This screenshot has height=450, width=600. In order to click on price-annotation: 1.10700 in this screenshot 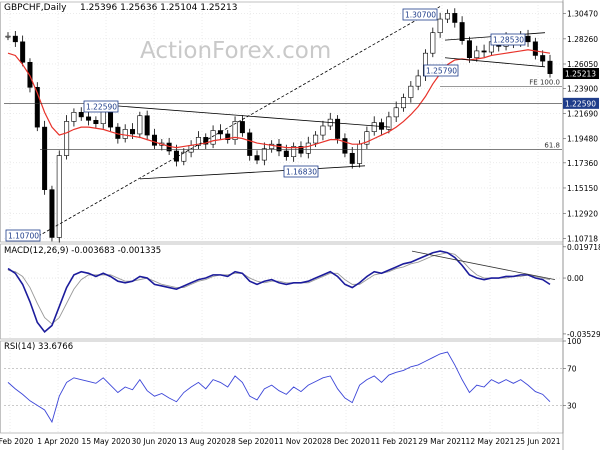, I will do `click(23, 236)`.